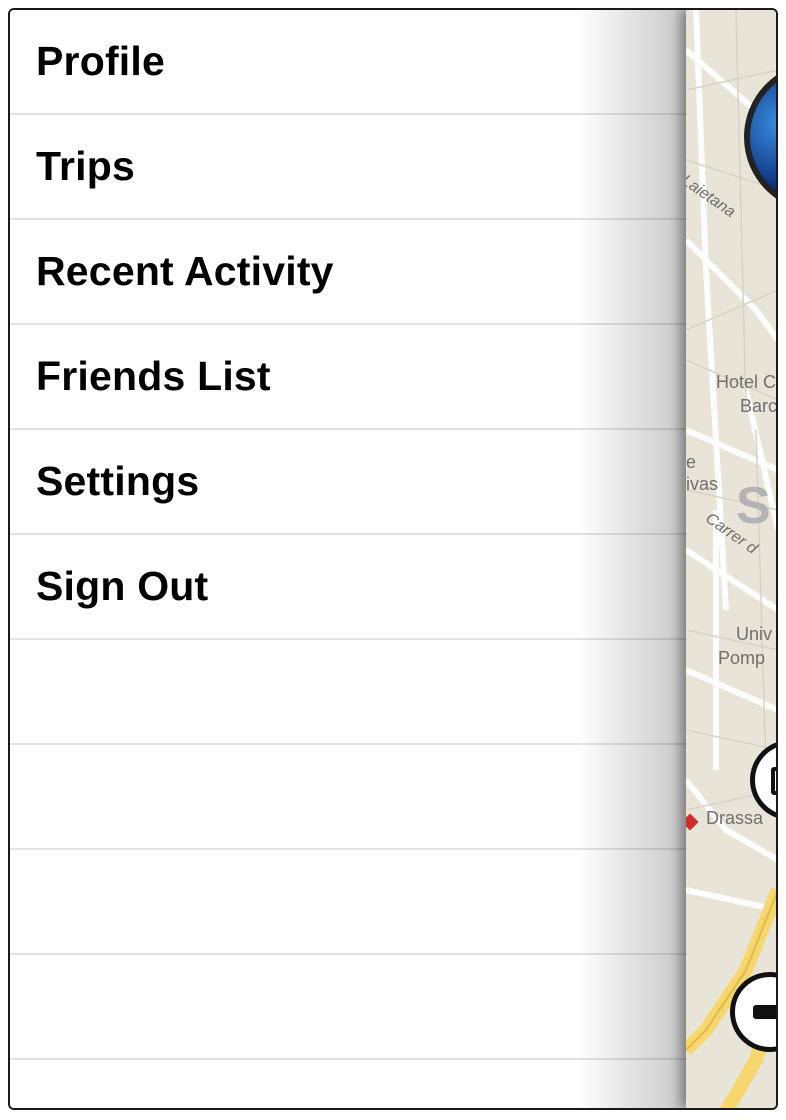 This screenshot has height=1120, width=786. I want to click on menu-item-trips: Trips, so click(348, 167).